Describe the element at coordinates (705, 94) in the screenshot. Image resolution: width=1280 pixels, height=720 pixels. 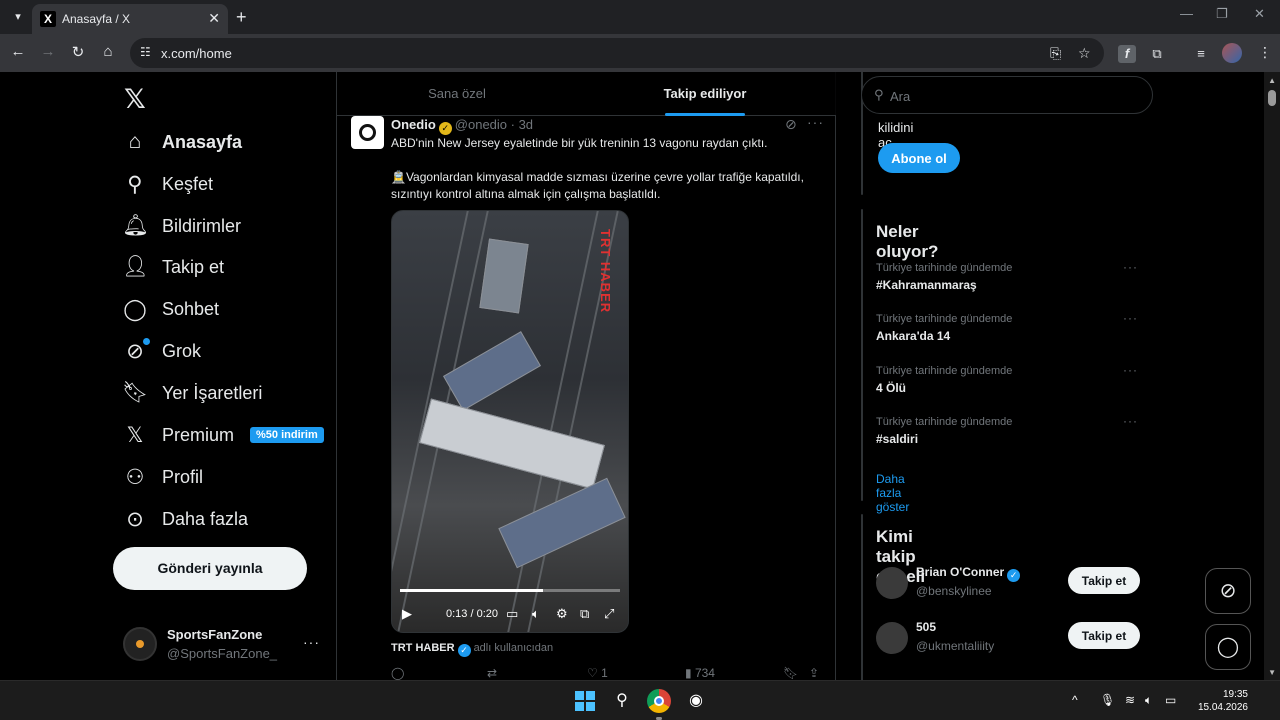
I see `tab-following: Takip ediliyor` at that location.